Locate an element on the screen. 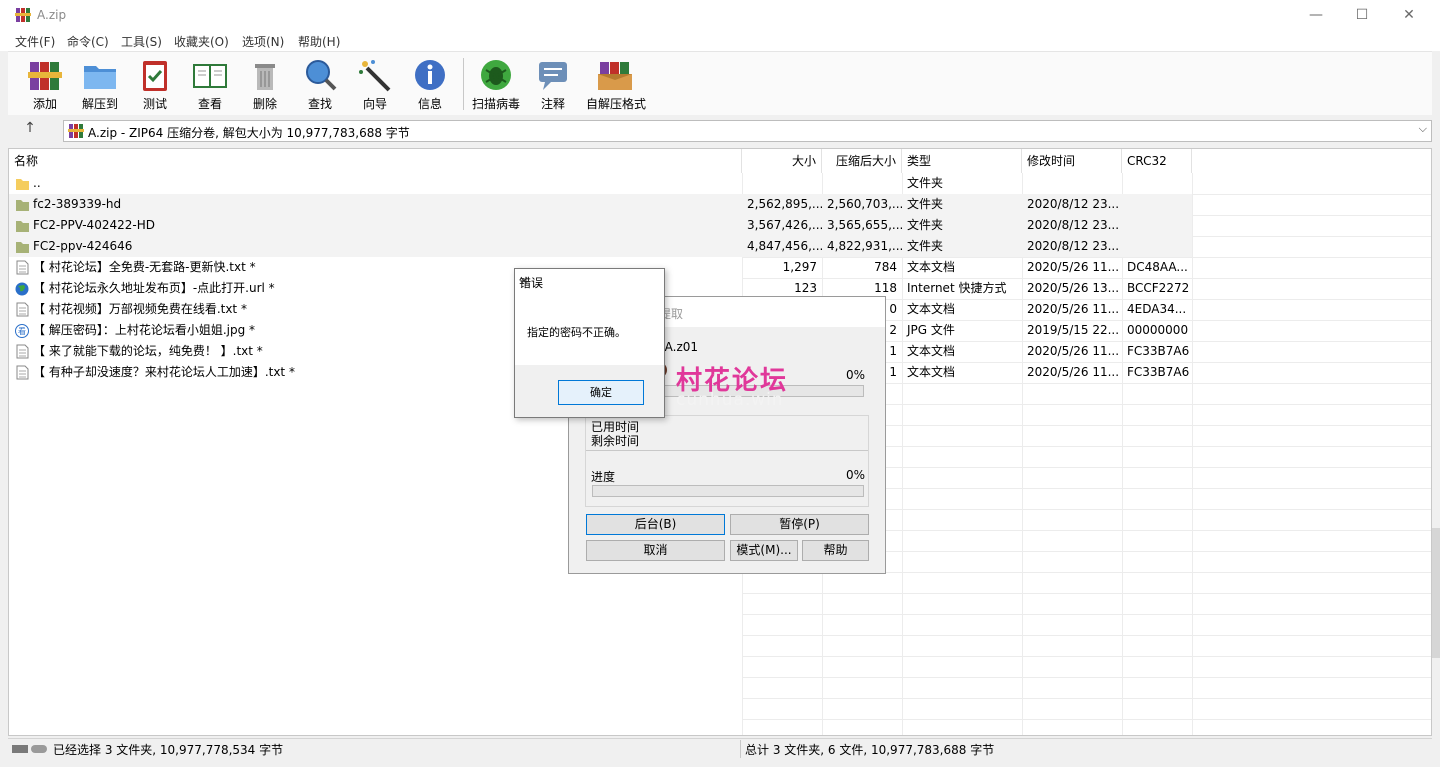  test-button: 测试 is located at coordinates (155, 83).